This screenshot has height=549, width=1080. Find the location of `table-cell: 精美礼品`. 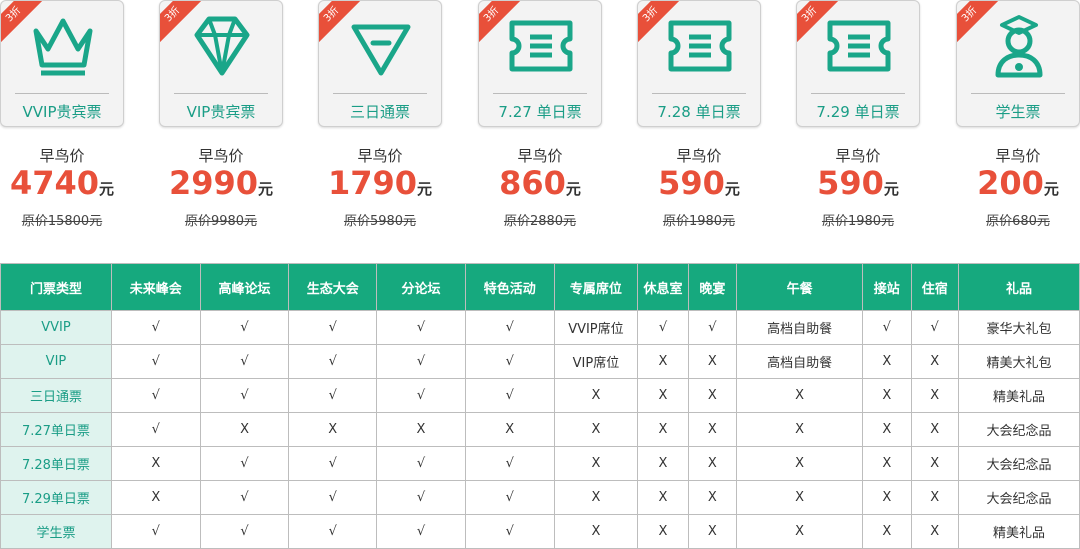

table-cell: 精美礼品 is located at coordinates (1018, 531).